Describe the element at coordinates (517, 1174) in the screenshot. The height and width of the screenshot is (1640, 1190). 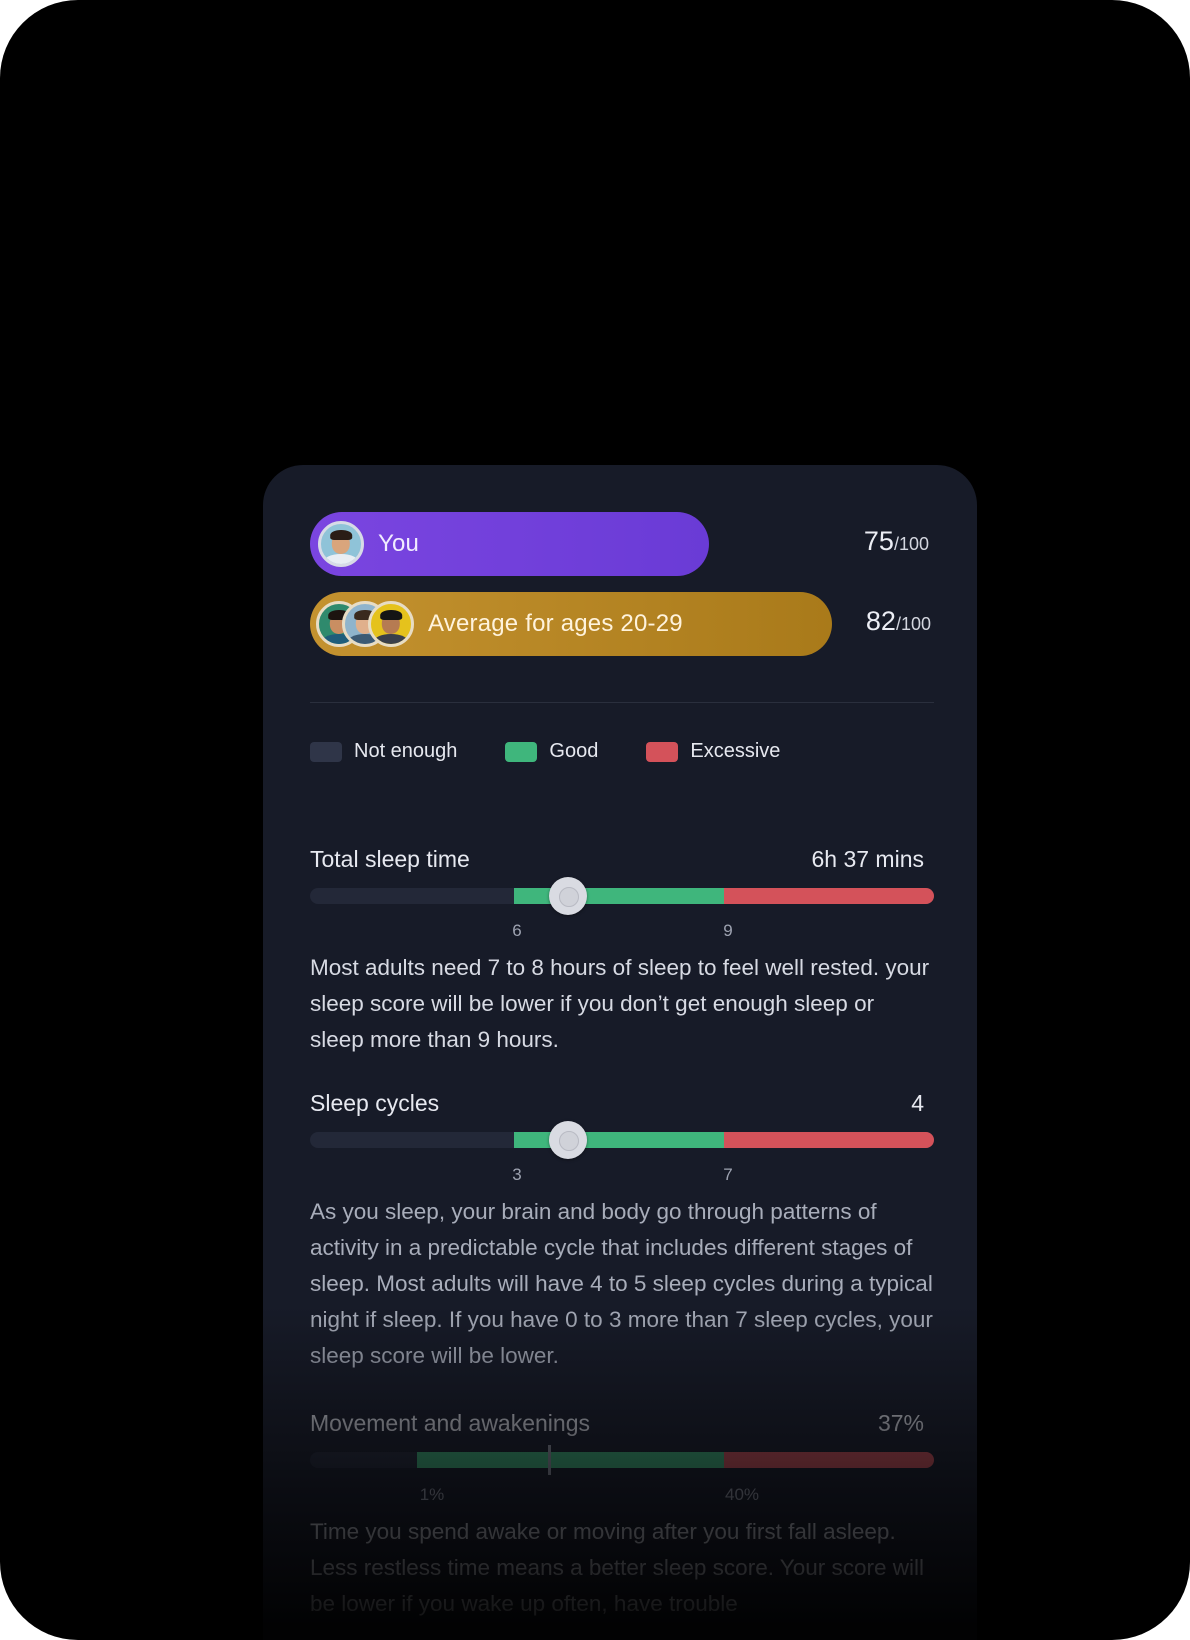
I see `range-tick-low: 3` at that location.